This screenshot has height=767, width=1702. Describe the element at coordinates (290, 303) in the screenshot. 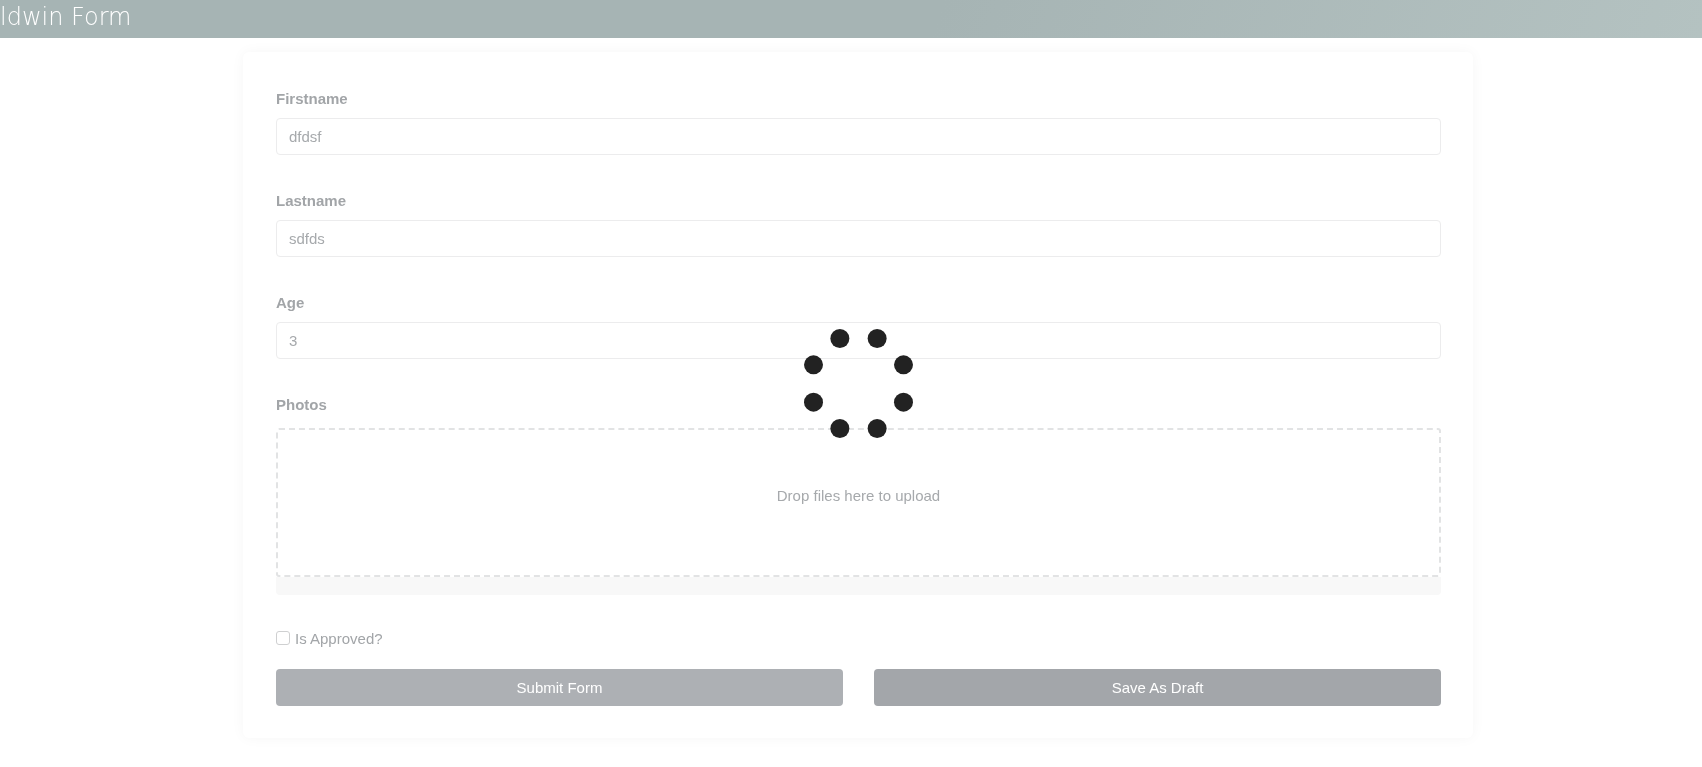

I see `field-label: Age` at that location.